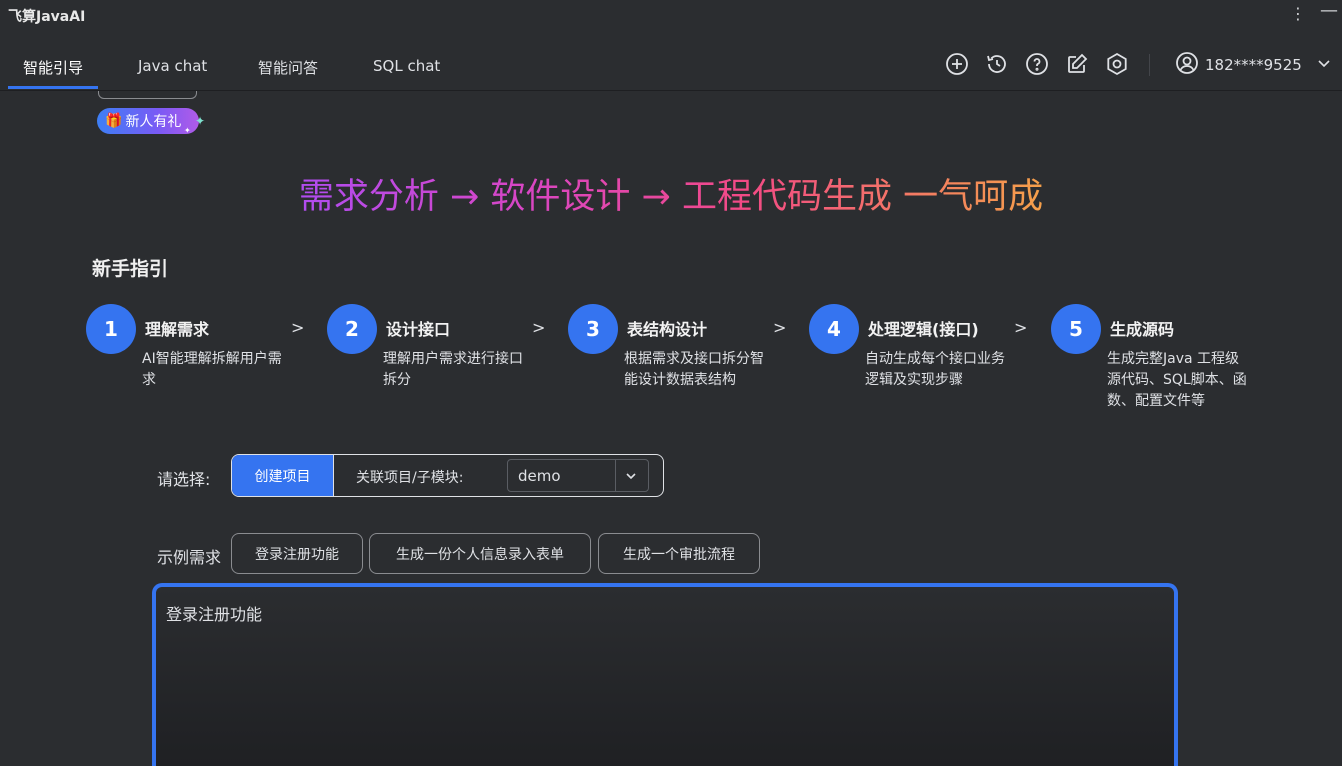 Image resolution: width=1342 pixels, height=766 pixels. Describe the element at coordinates (957, 64) in the screenshot. I see `plus-circle-icon` at that location.